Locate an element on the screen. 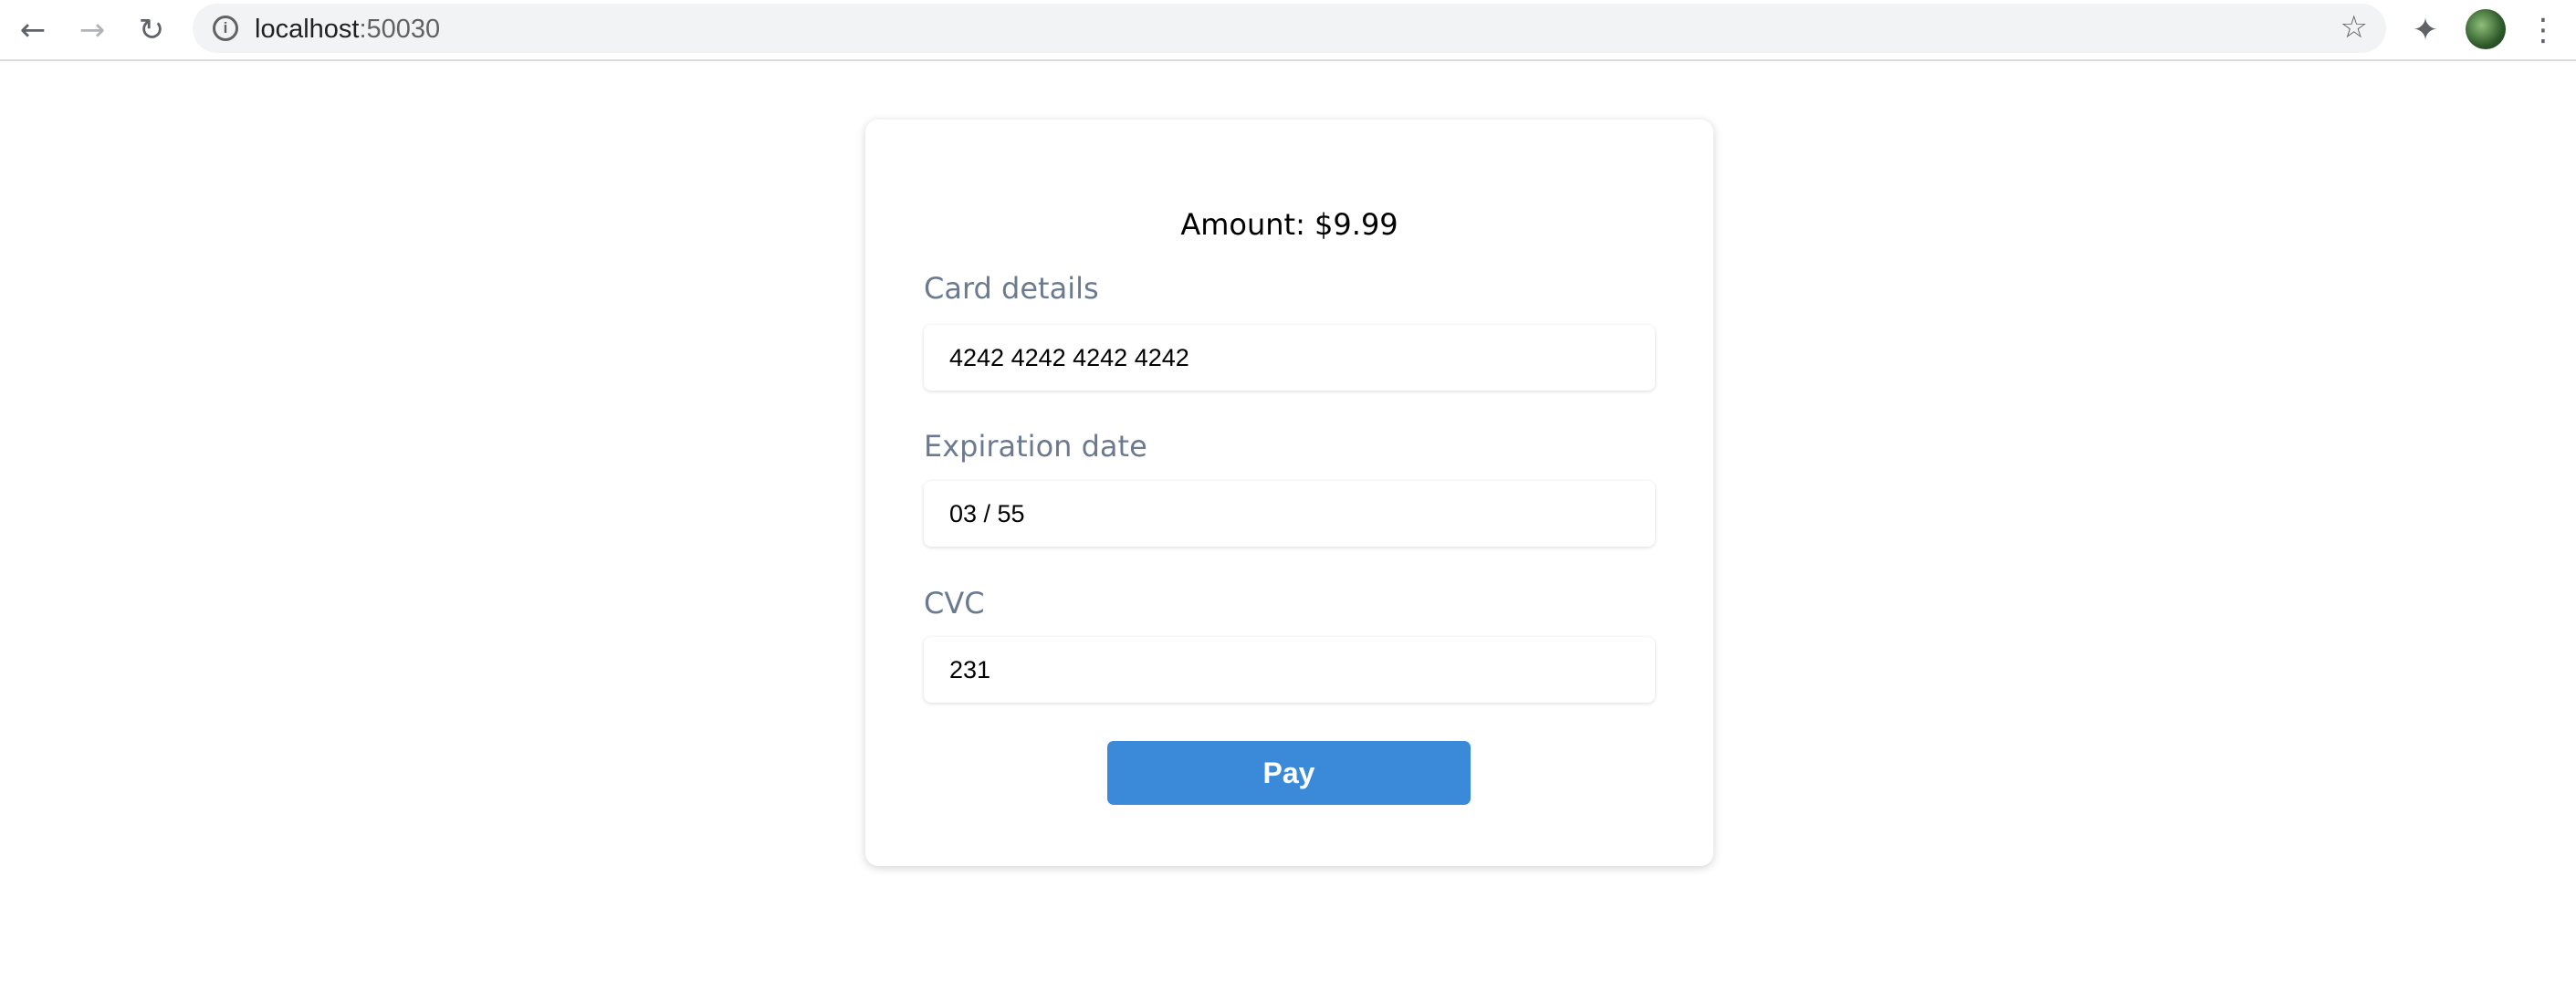 The width and height of the screenshot is (2576, 991). bookmark-star-icon: ☆ is located at coordinates (2354, 27).